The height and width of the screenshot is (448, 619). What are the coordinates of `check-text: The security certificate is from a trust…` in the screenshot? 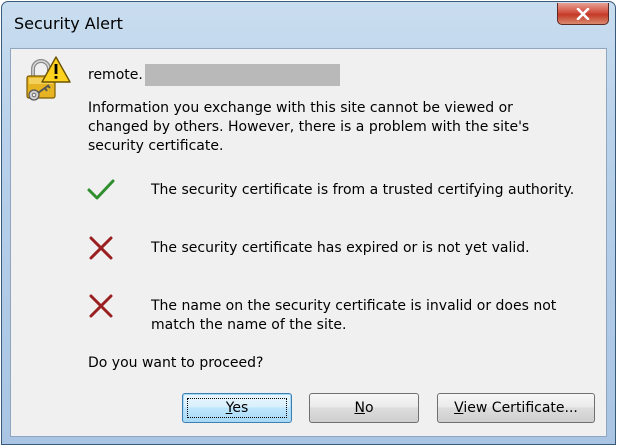 It's located at (363, 190).